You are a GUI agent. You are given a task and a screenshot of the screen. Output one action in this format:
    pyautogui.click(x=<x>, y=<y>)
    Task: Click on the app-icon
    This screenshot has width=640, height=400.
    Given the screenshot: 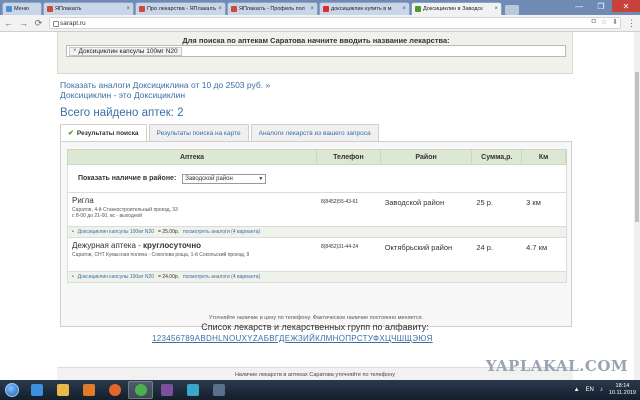 What is the action you would take?
    pyautogui.click(x=218, y=390)
    